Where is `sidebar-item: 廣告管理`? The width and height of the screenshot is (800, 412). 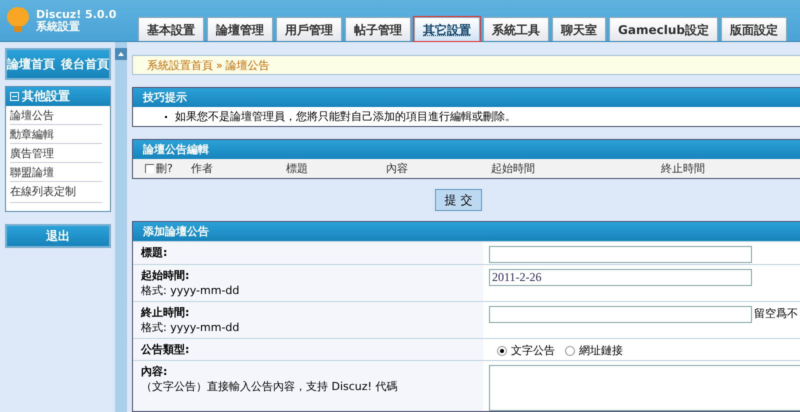 sidebar-item: 廣告管理 is located at coordinates (56, 153).